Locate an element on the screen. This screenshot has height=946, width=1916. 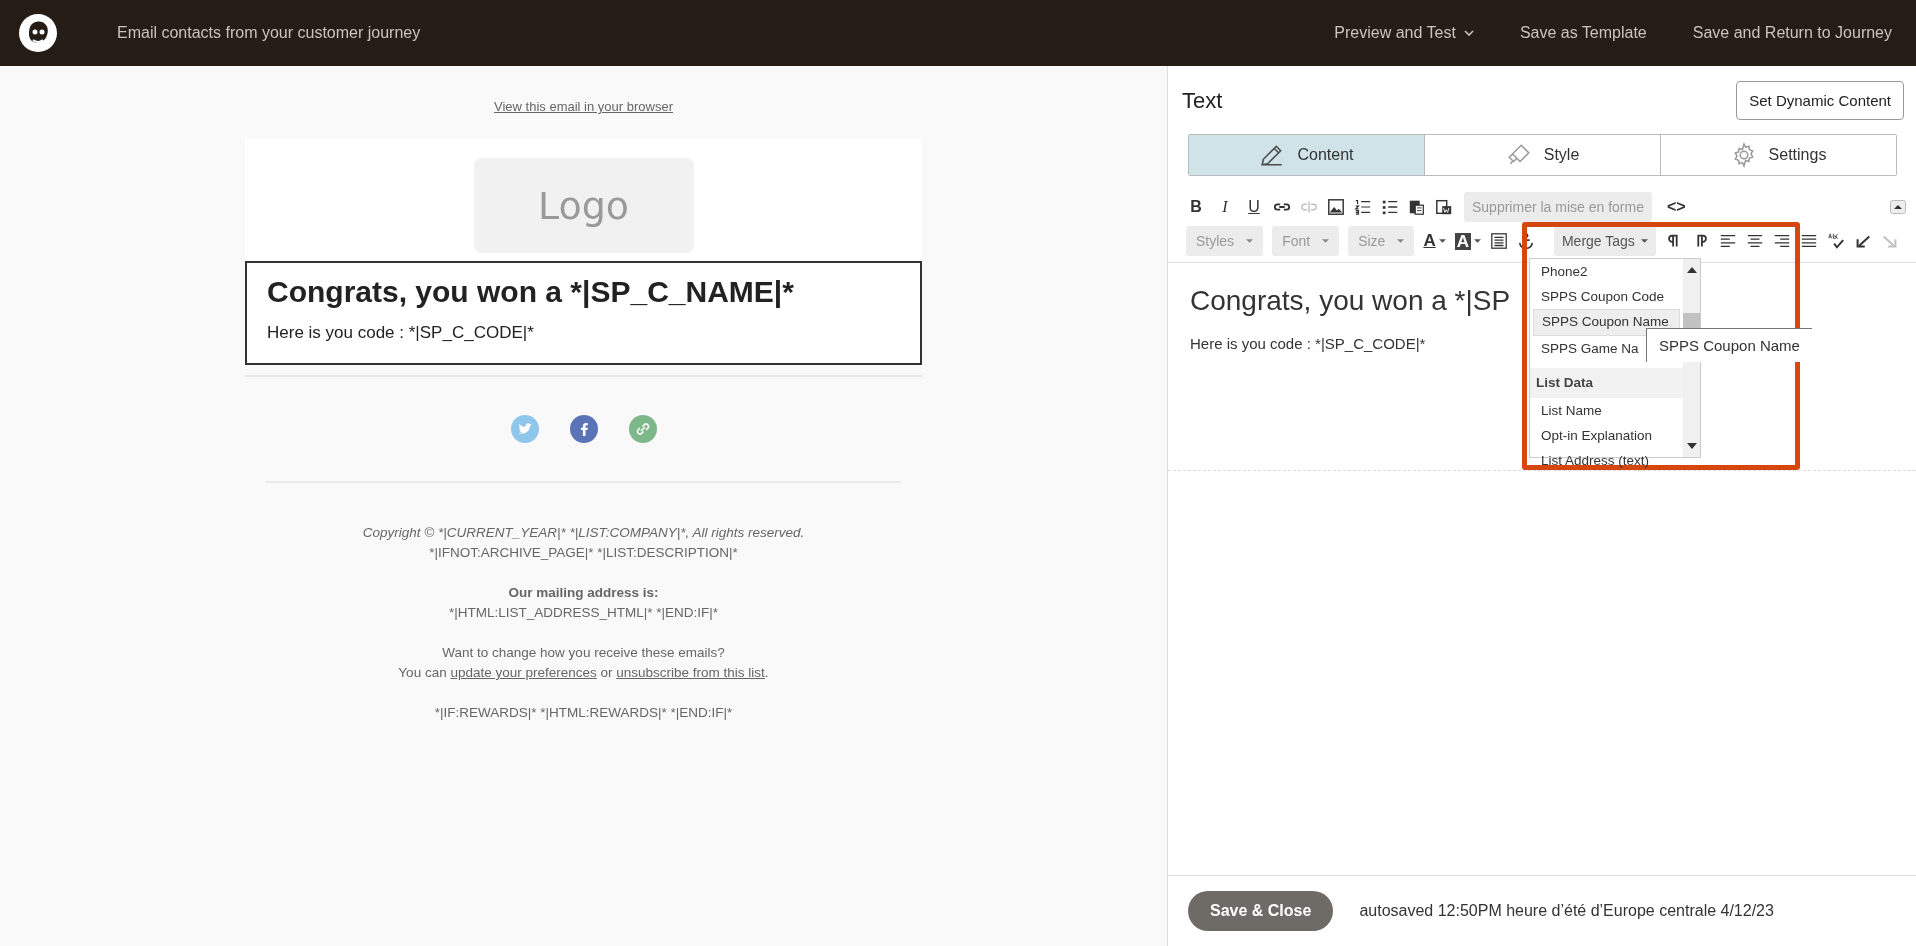
autosave-status: autosaved 12:50PM heure d’été d’Europe centrale 4/12/23 is located at coordinates (1566, 911).